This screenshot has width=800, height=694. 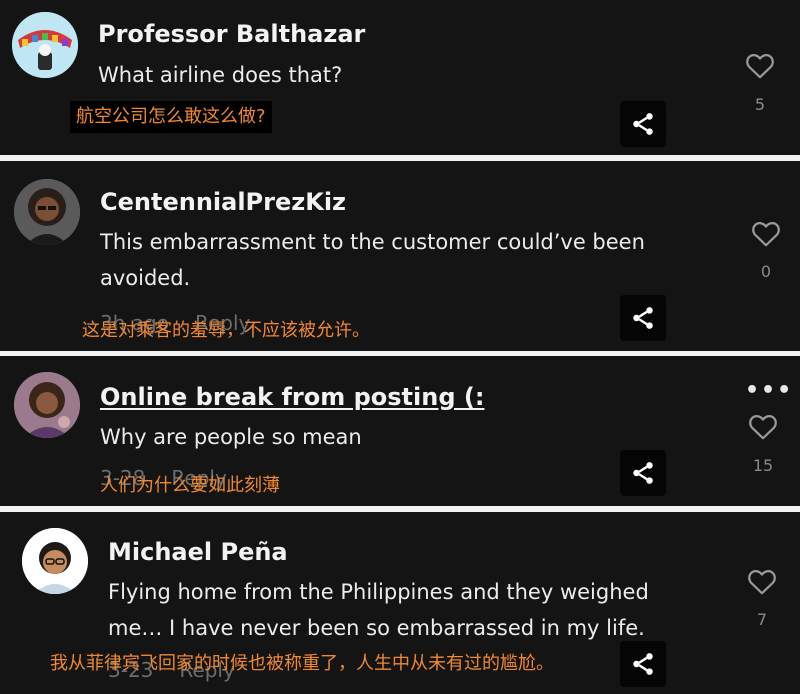 I want to click on comment-text: What airline does that?, so click(x=220, y=75).